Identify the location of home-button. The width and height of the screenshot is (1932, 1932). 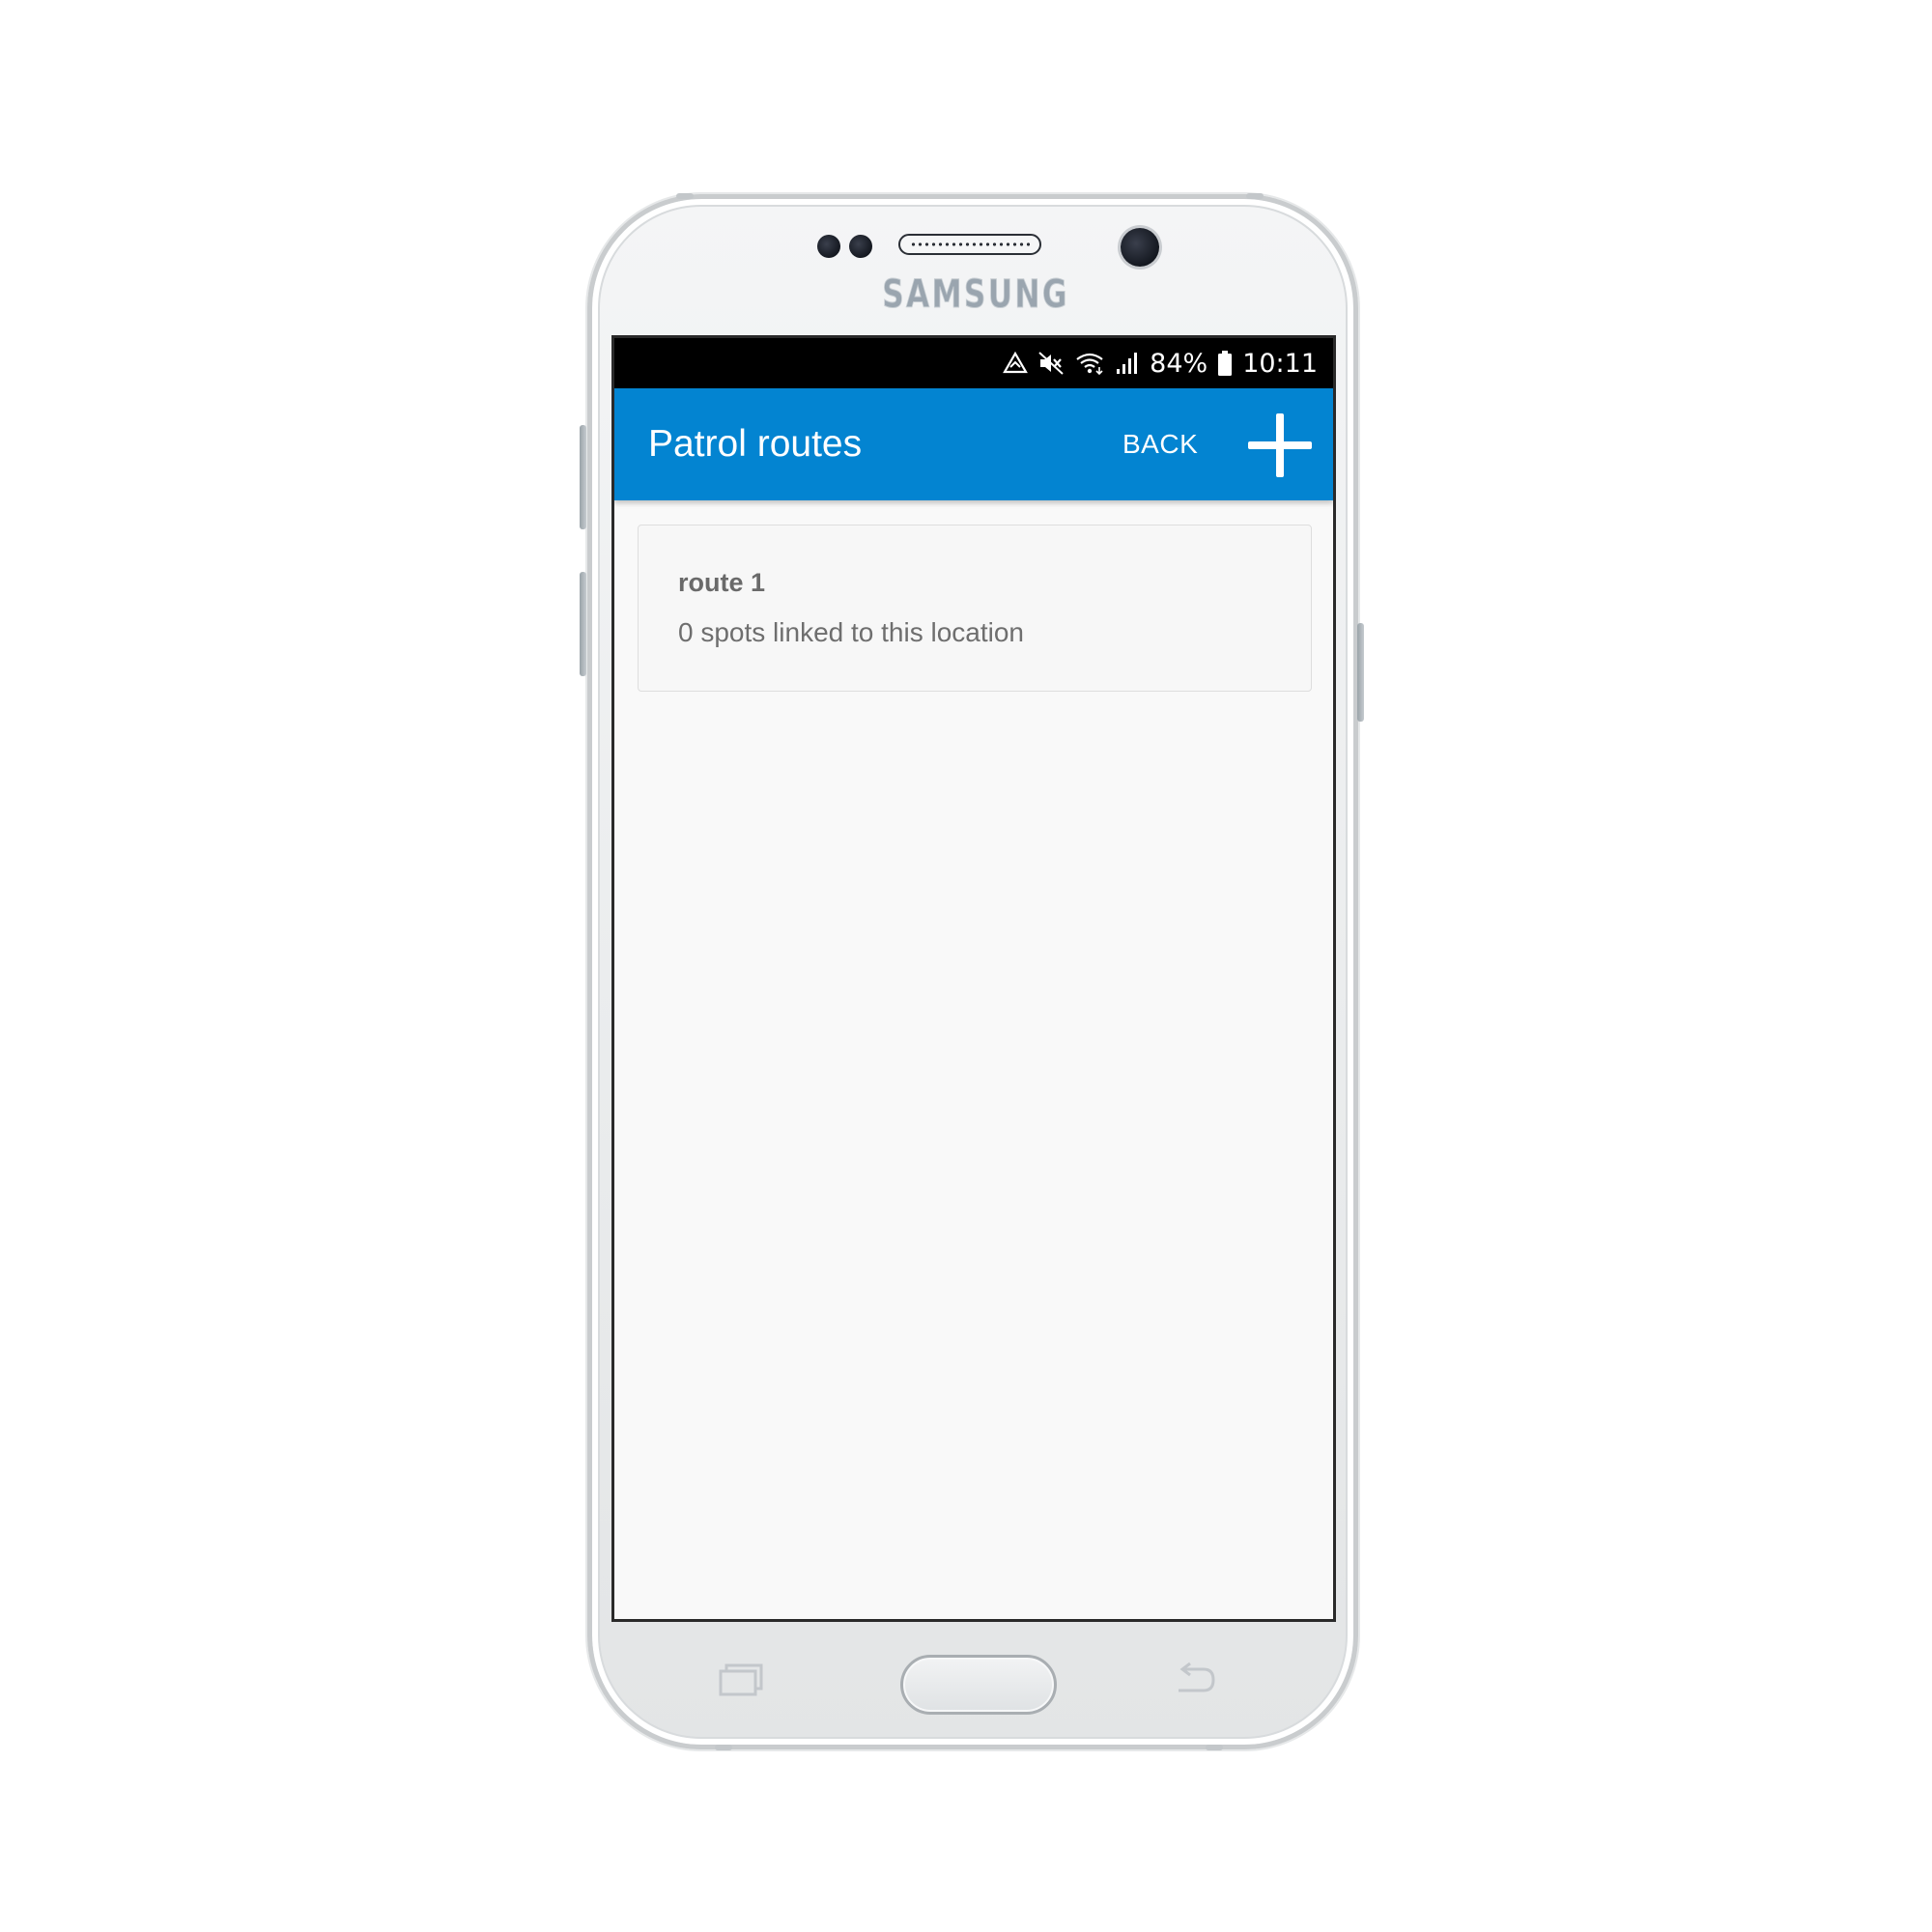
(978, 1685).